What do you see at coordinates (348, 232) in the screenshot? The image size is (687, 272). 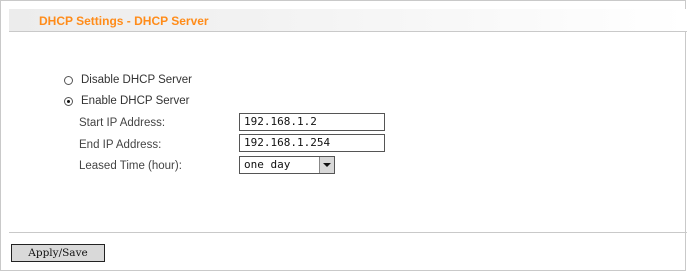 I see `divider` at bounding box center [348, 232].